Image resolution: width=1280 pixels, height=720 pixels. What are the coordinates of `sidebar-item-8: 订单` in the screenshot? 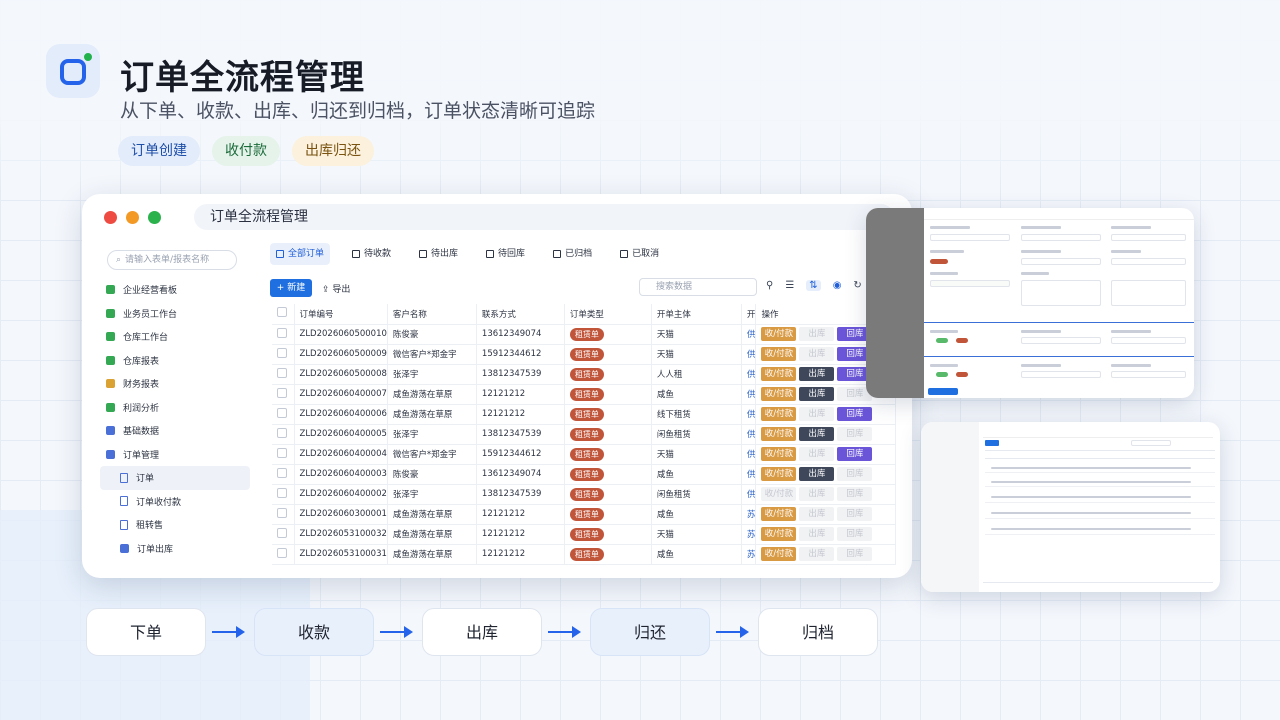 It's located at (175, 478).